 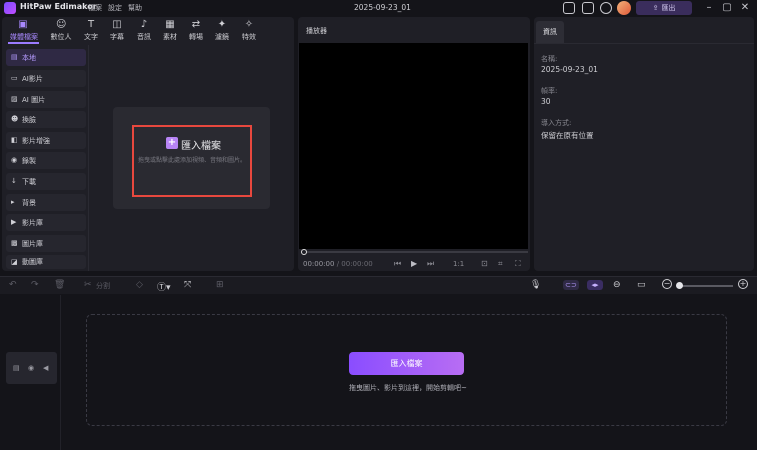 I want to click on zoom-handle, so click(x=679, y=285).